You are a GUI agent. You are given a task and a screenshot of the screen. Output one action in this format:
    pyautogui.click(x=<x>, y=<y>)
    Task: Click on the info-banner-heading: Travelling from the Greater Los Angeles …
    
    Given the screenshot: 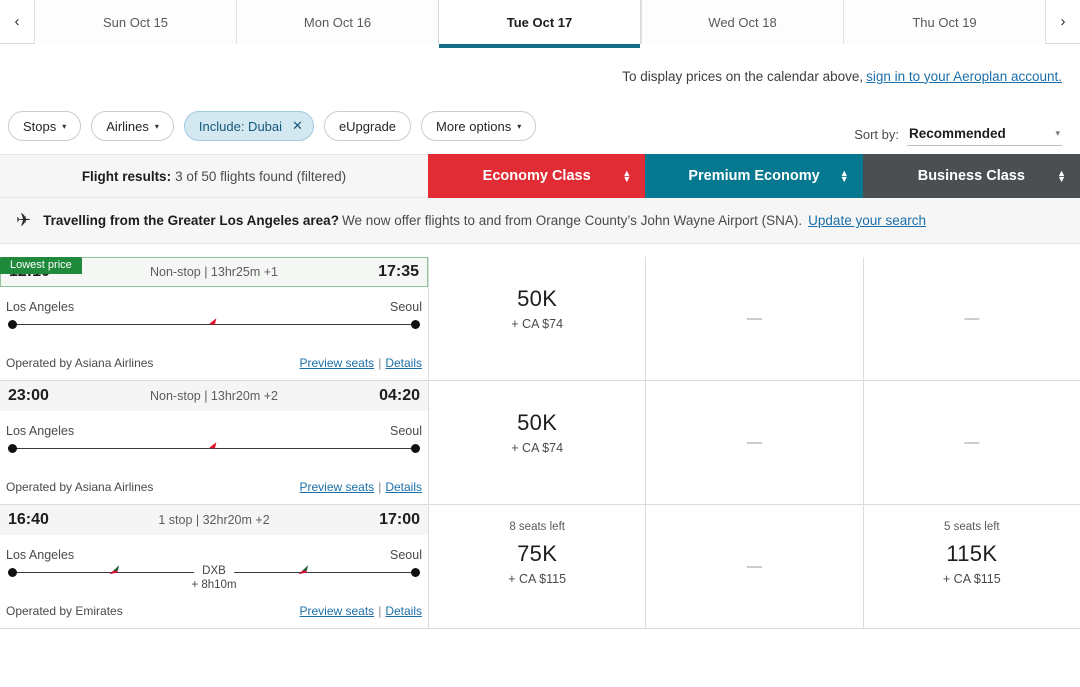 What is the action you would take?
    pyautogui.click(x=191, y=220)
    